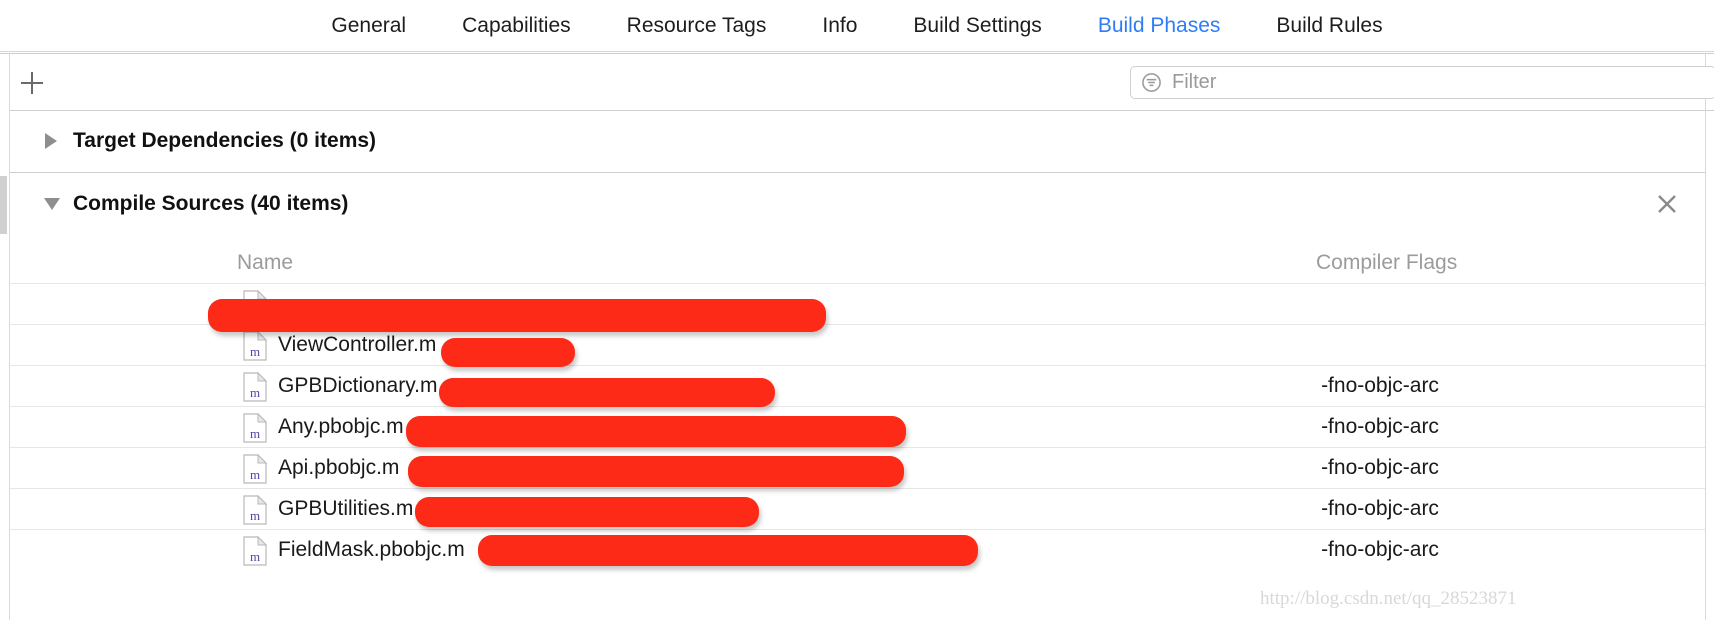 The height and width of the screenshot is (620, 1714). What do you see at coordinates (857, 508) in the screenshot?
I see `table-row: m GPBUtilities.m -fno-objc-arc` at bounding box center [857, 508].